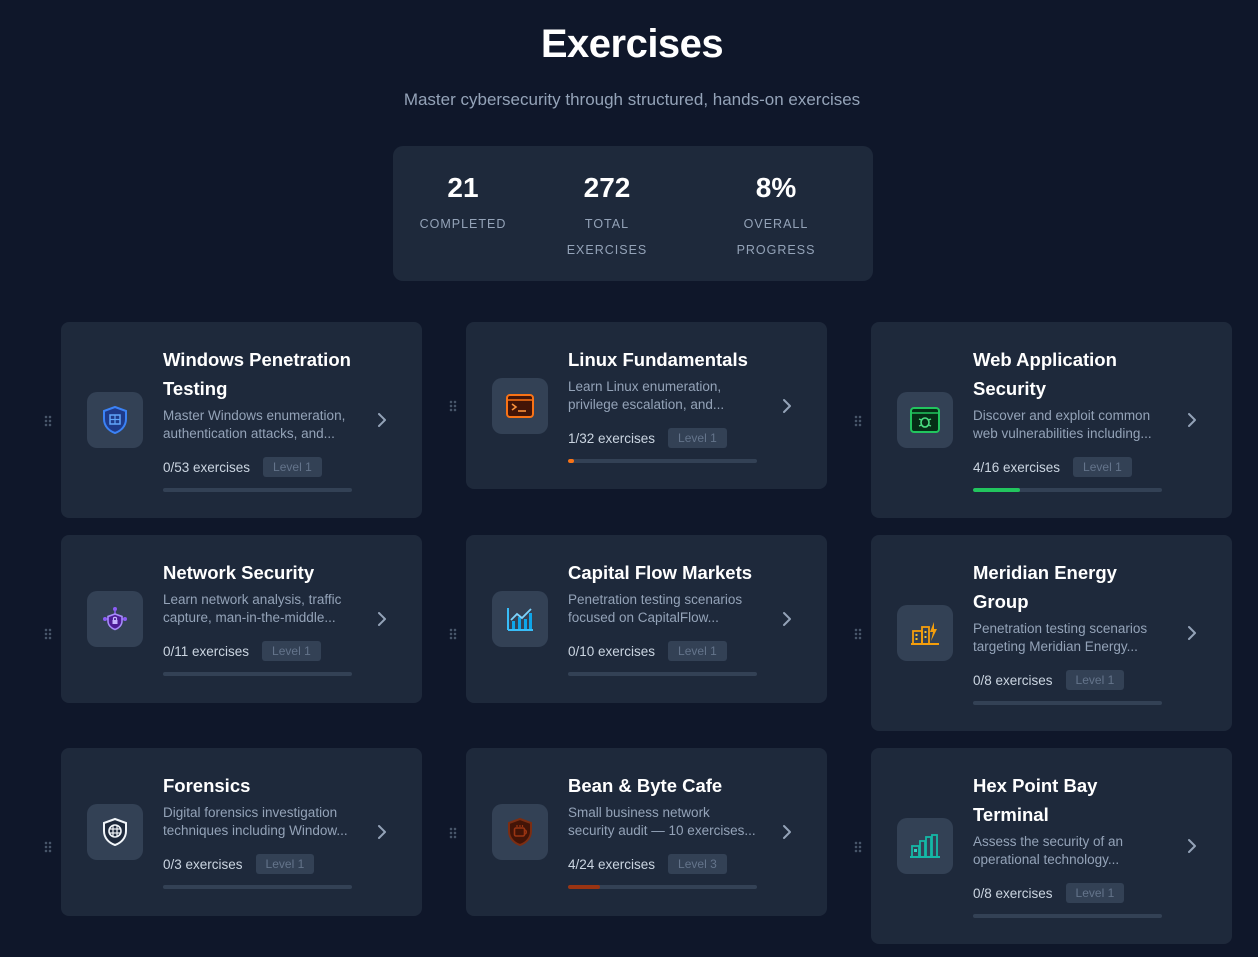  Describe the element at coordinates (776, 187) in the screenshot. I see `stat-value: 8%` at that location.